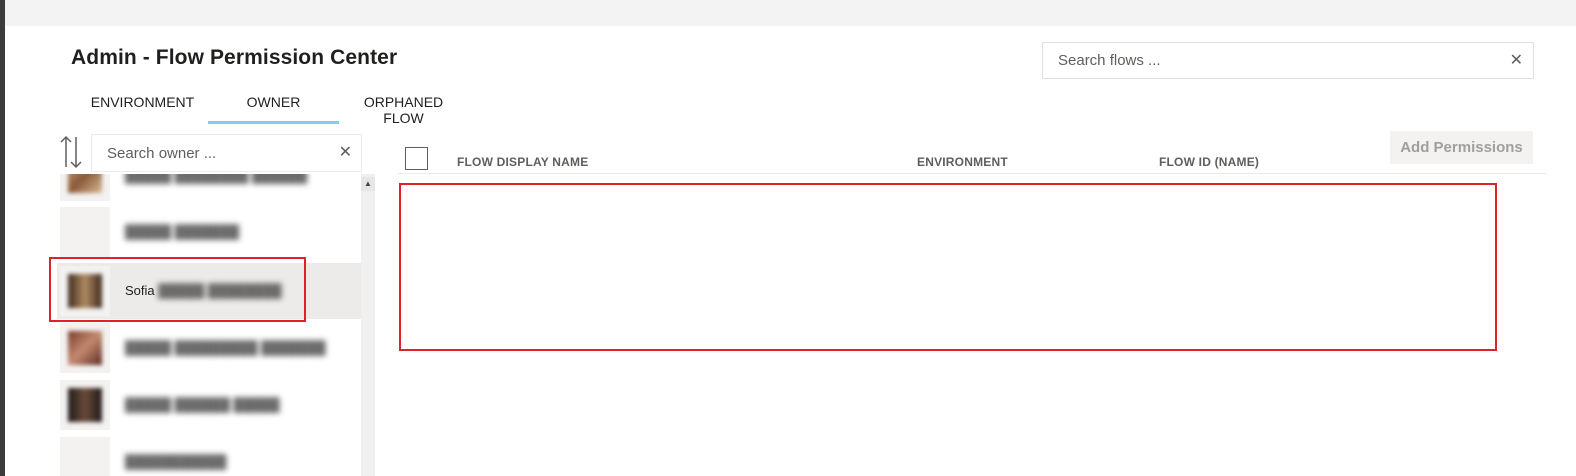 The height and width of the screenshot is (476, 1576). I want to click on search-flows-box: ✕, so click(1288, 60).